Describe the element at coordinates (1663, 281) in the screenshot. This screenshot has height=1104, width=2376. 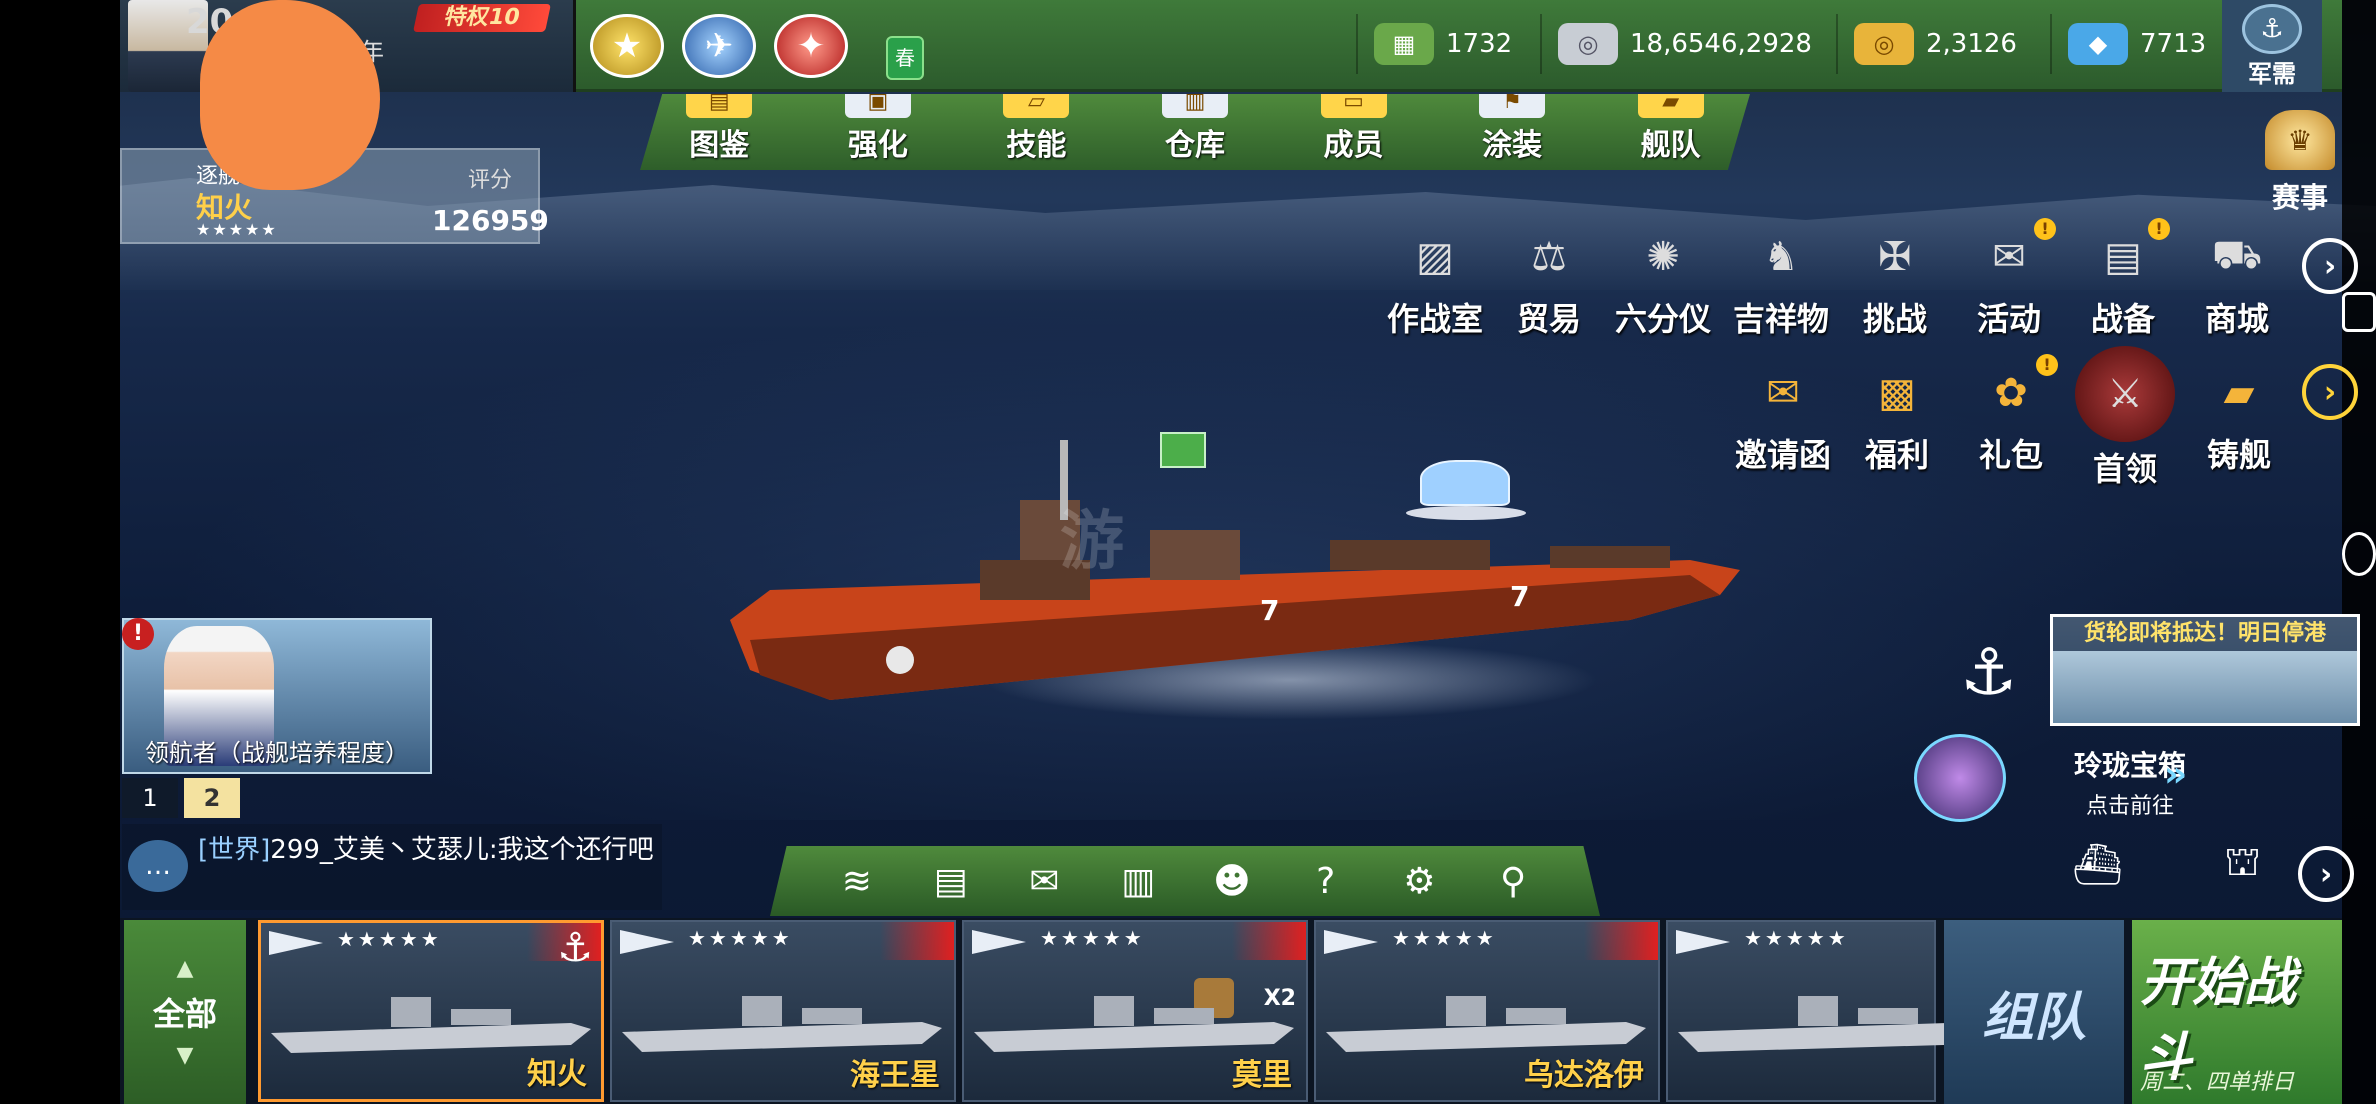
I see `feature-sextant: ✺ 六分仪` at that location.